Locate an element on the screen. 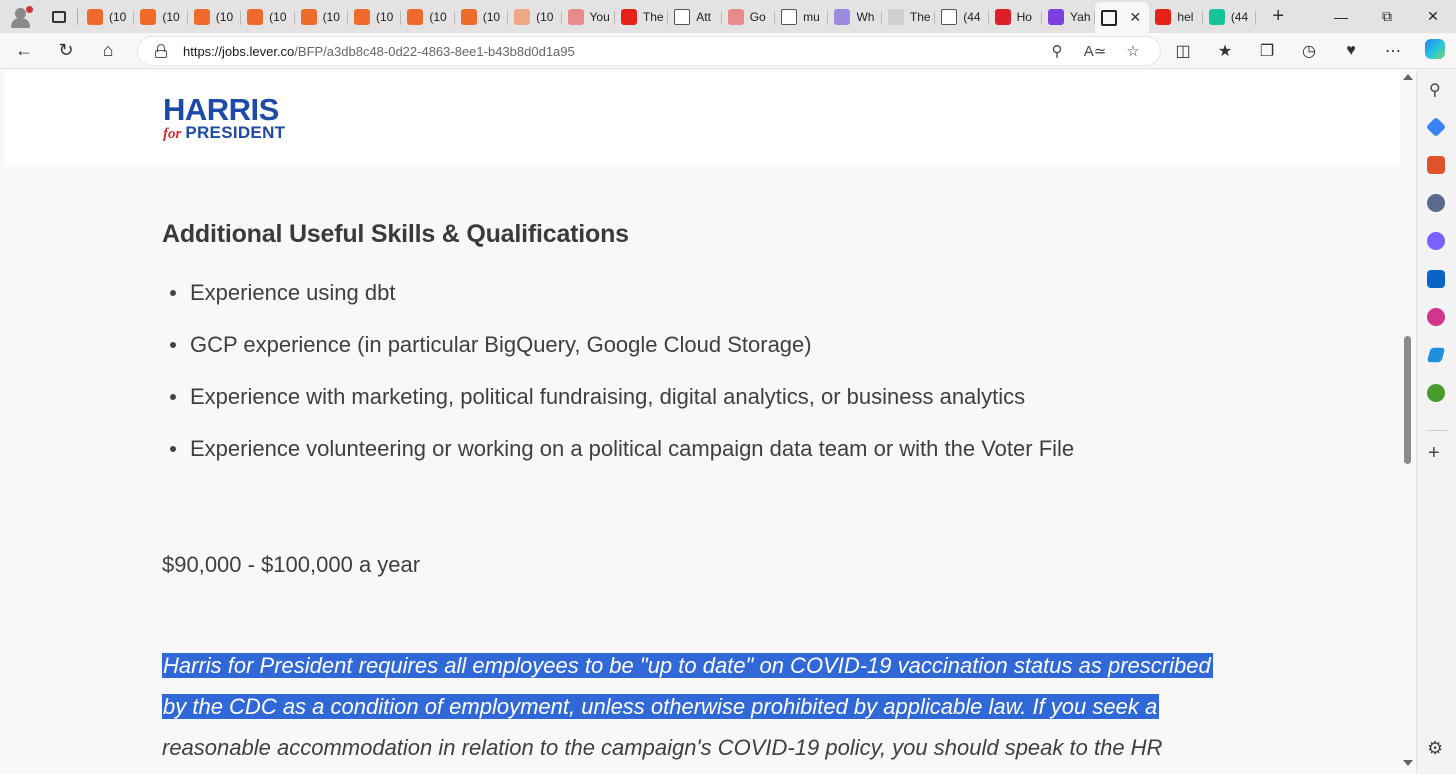 This screenshot has width=1456, height=774. tab: You is located at coordinates (588, 17).